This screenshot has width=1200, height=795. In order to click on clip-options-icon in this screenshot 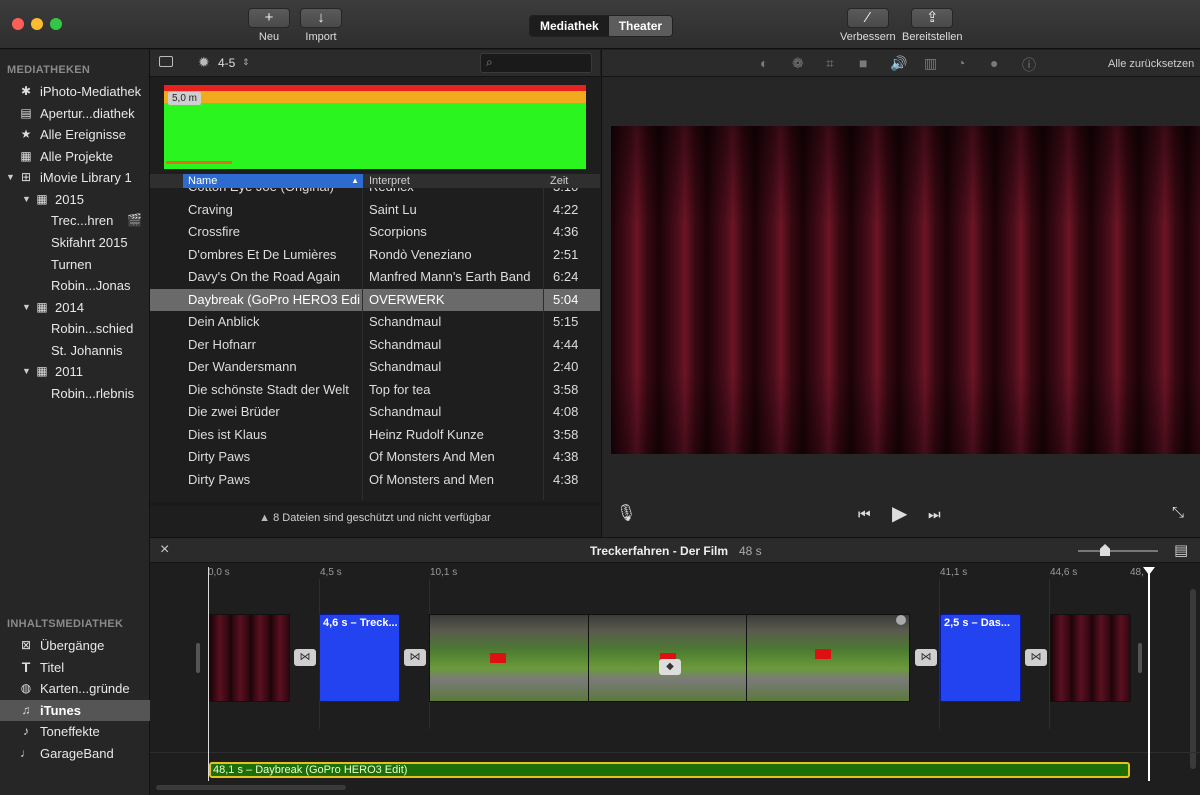, I will do `click(901, 620)`.